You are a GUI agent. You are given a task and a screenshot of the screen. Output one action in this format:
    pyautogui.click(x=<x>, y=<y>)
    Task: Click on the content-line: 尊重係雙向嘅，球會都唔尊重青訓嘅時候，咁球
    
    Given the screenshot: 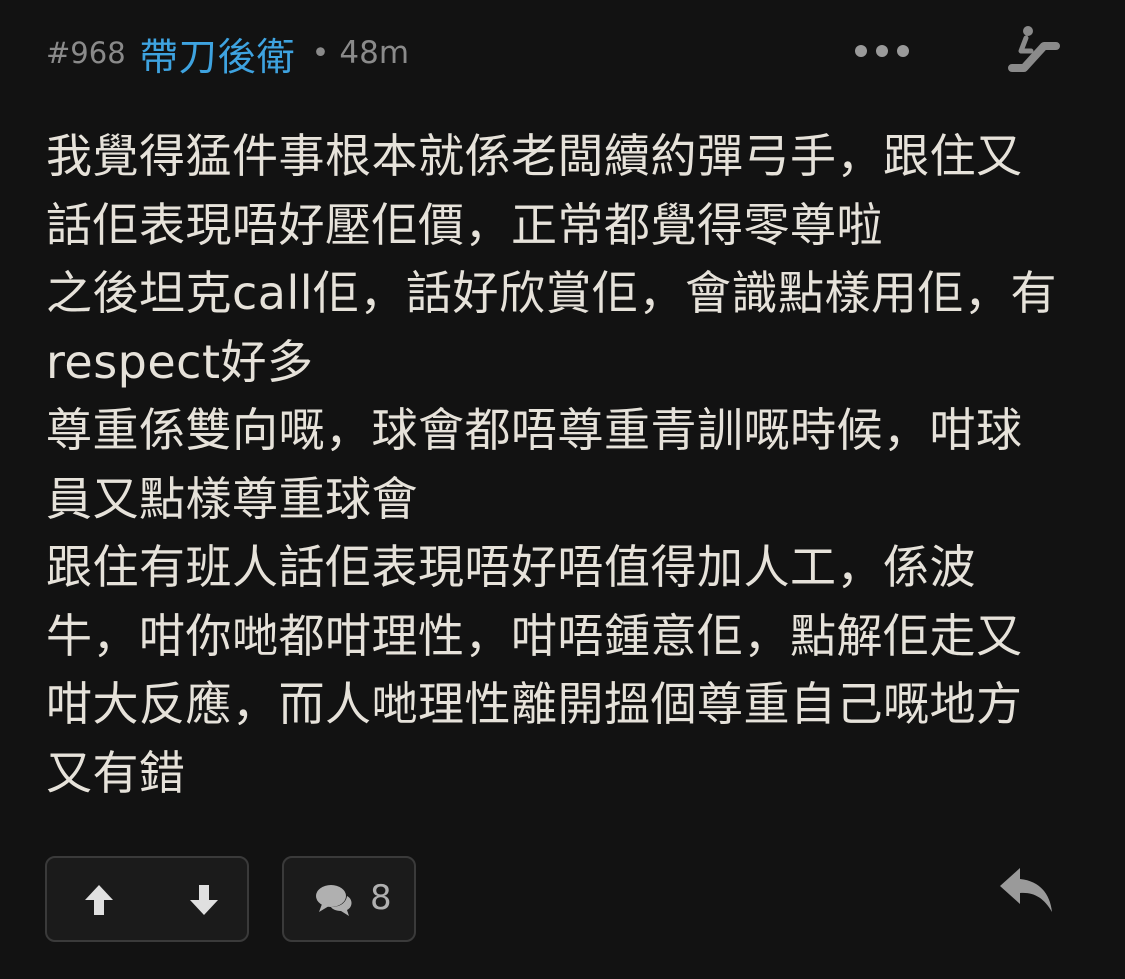 What is the action you would take?
    pyautogui.click(x=534, y=430)
    